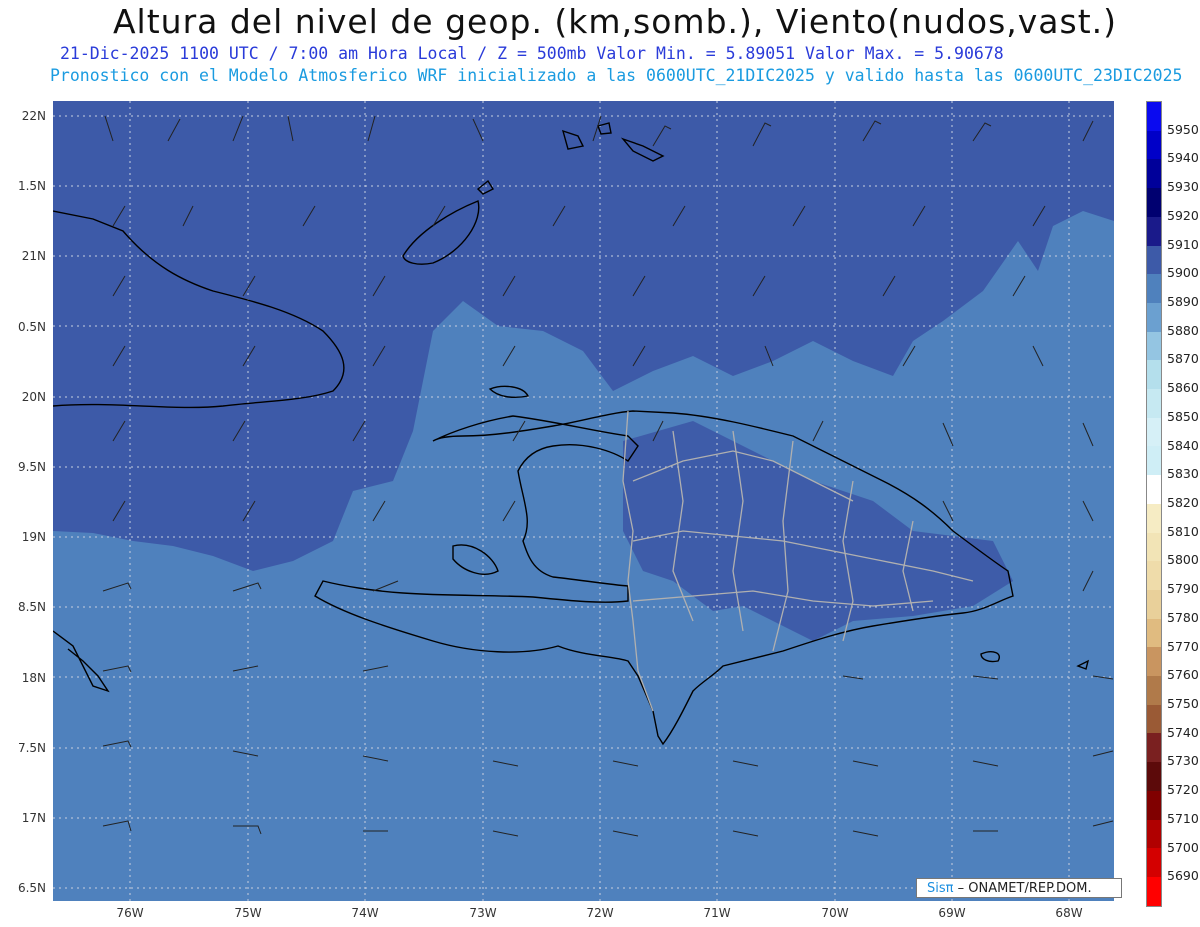 The width and height of the screenshot is (1200, 927). Describe the element at coordinates (1183, 445) in the screenshot. I see `colorbar-label: 5840` at that location.